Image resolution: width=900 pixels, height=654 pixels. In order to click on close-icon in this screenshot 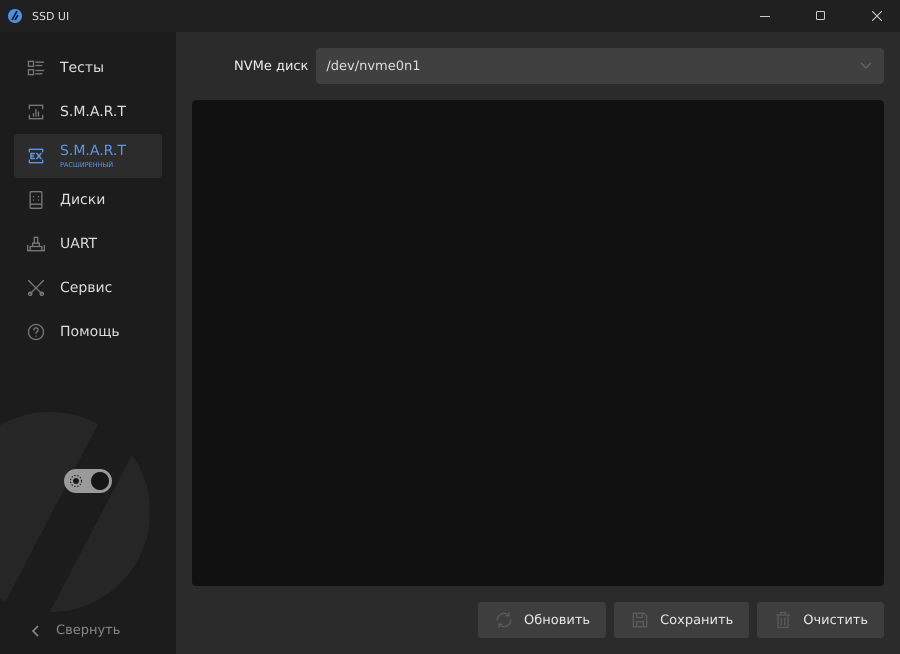, I will do `click(877, 16)`.